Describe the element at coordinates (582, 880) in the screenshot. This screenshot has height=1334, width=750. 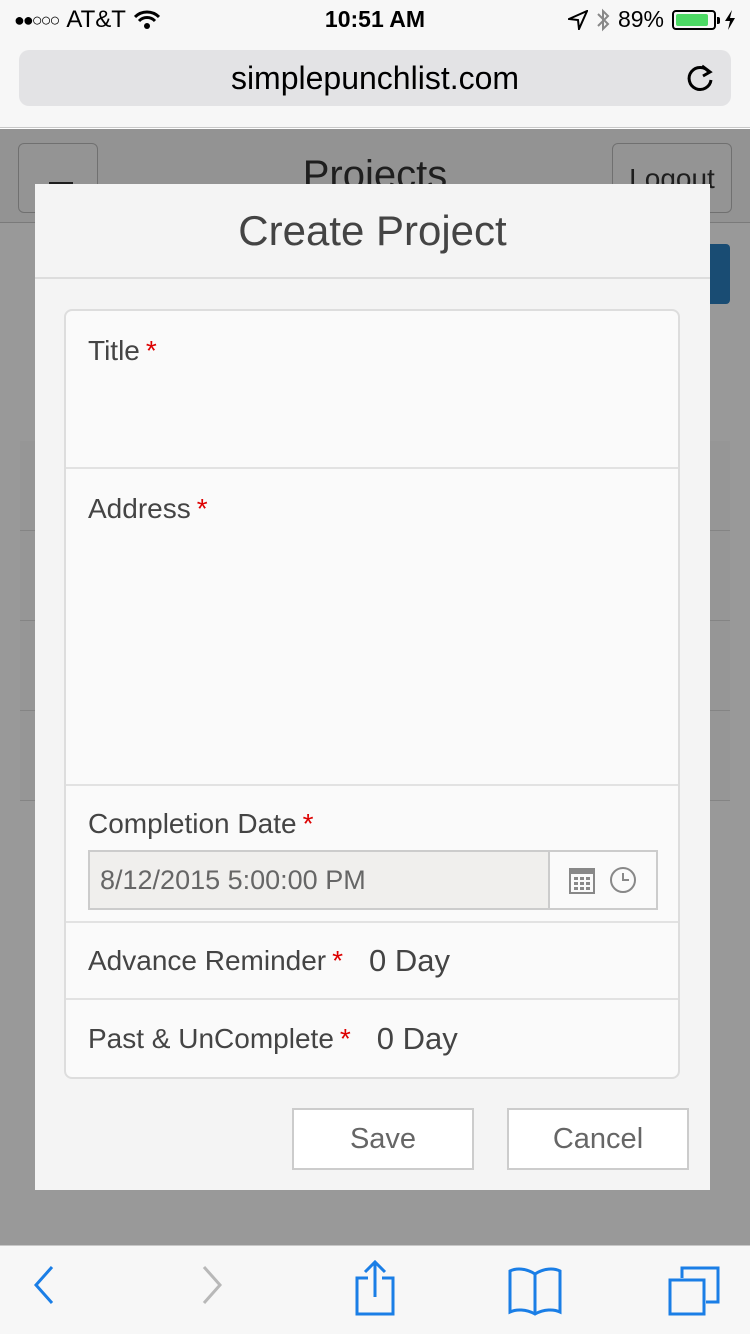
I see `calendar-icon` at that location.